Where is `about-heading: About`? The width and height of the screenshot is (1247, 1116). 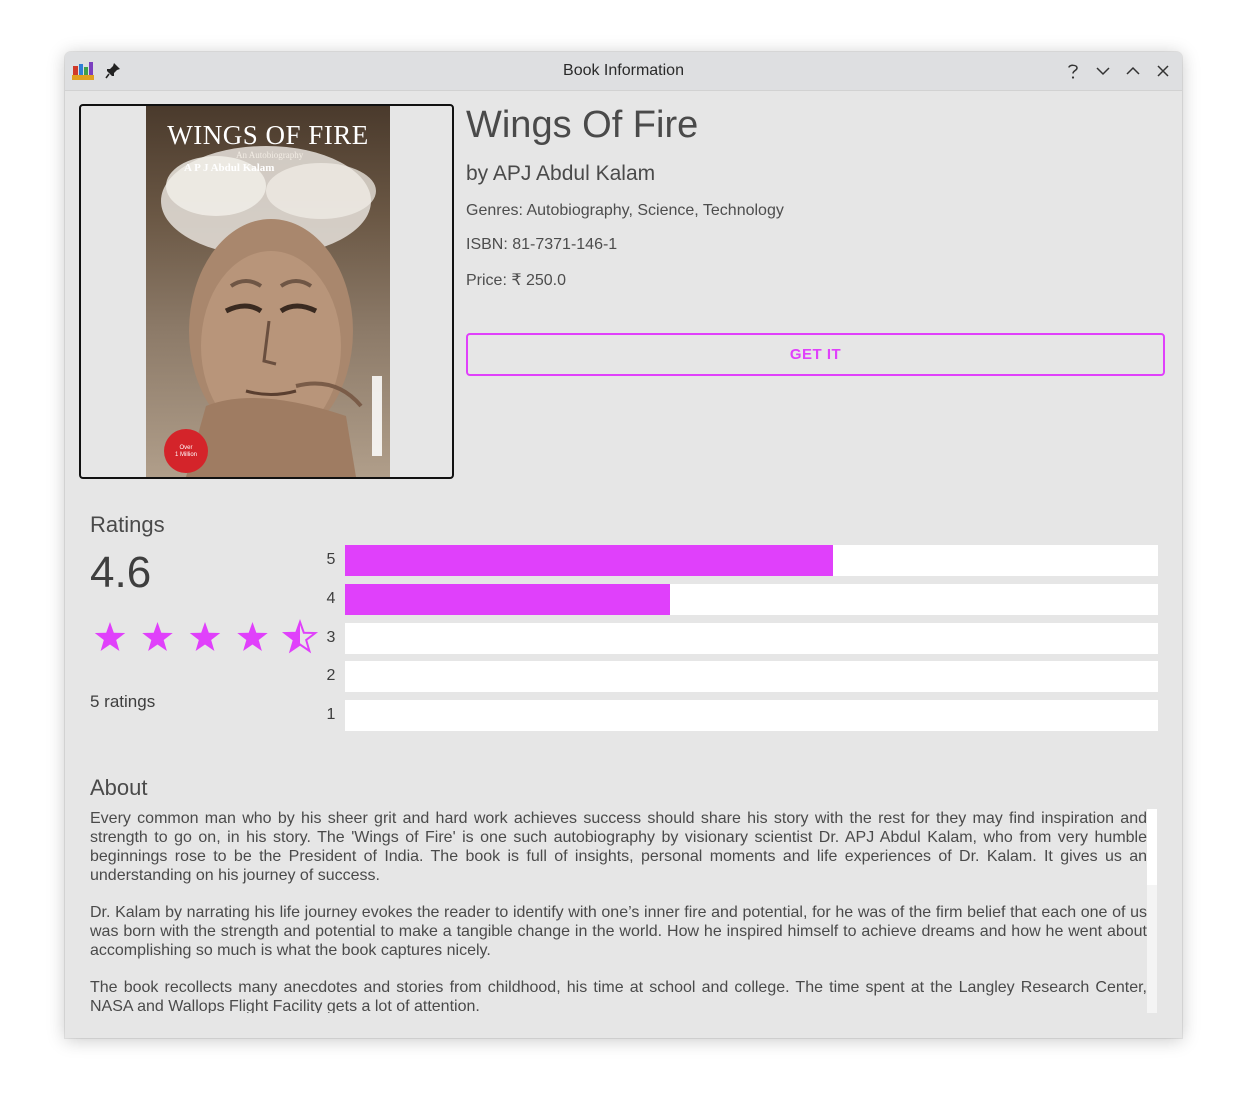 about-heading: About is located at coordinates (119, 787).